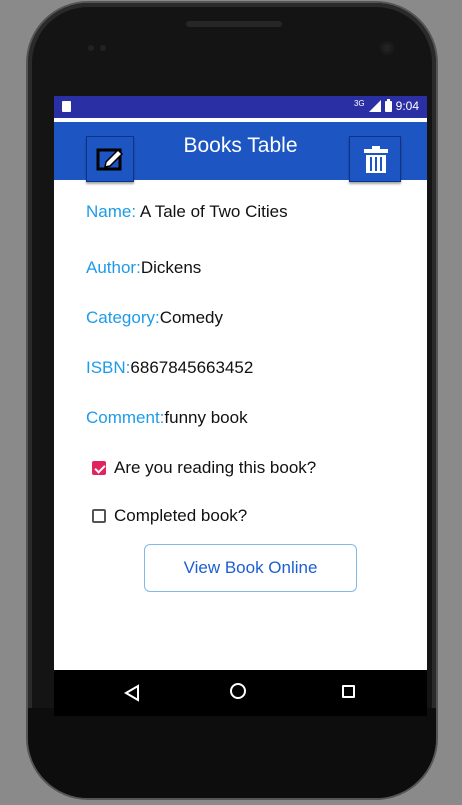 The height and width of the screenshot is (805, 462). What do you see at coordinates (374, 106) in the screenshot?
I see `signal-icon` at bounding box center [374, 106].